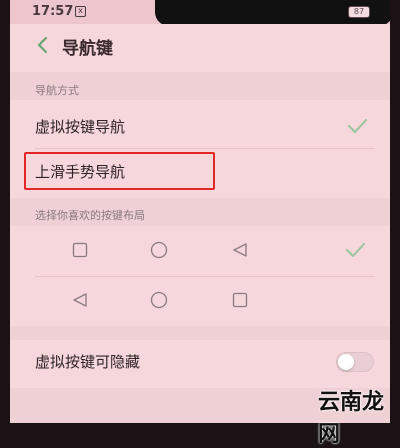  Describe the element at coordinates (87, 49) in the screenshot. I see `page-title: 导航键` at that location.